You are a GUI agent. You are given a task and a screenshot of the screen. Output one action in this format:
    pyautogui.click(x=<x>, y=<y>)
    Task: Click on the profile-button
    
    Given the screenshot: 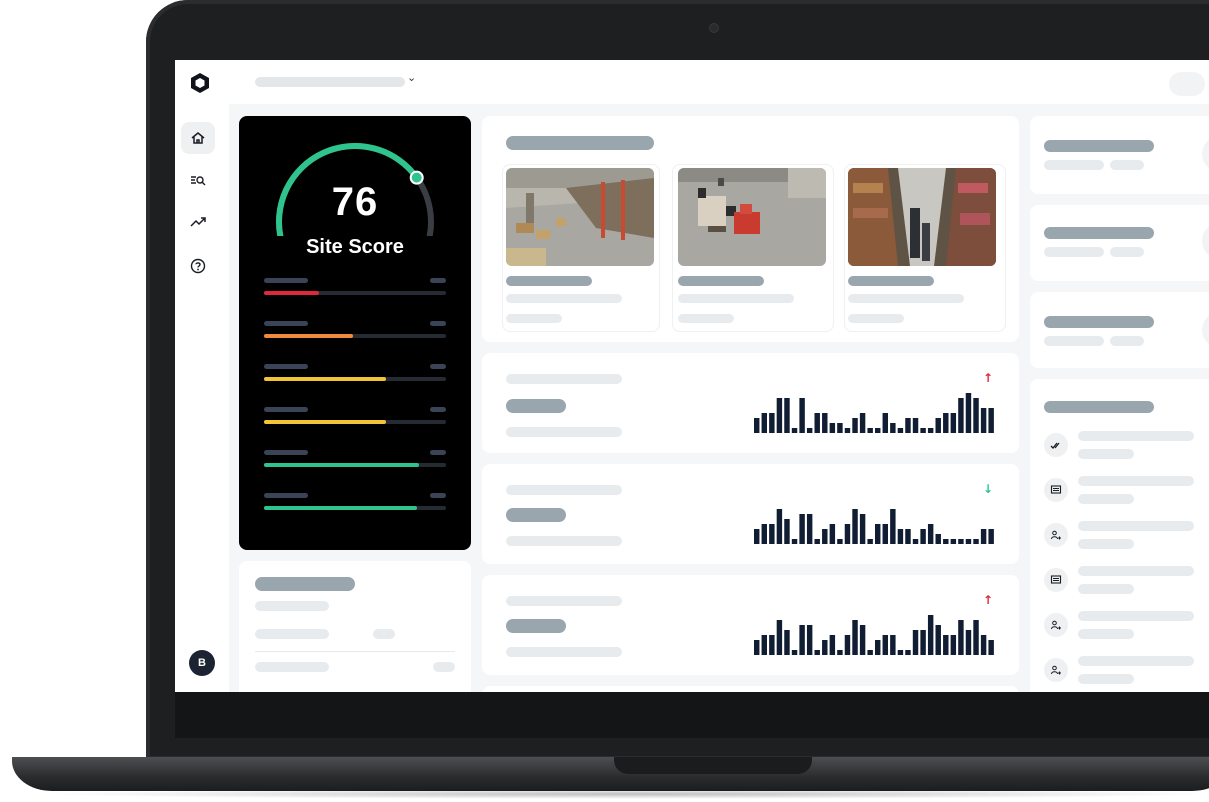 What is the action you would take?
    pyautogui.click(x=1187, y=84)
    